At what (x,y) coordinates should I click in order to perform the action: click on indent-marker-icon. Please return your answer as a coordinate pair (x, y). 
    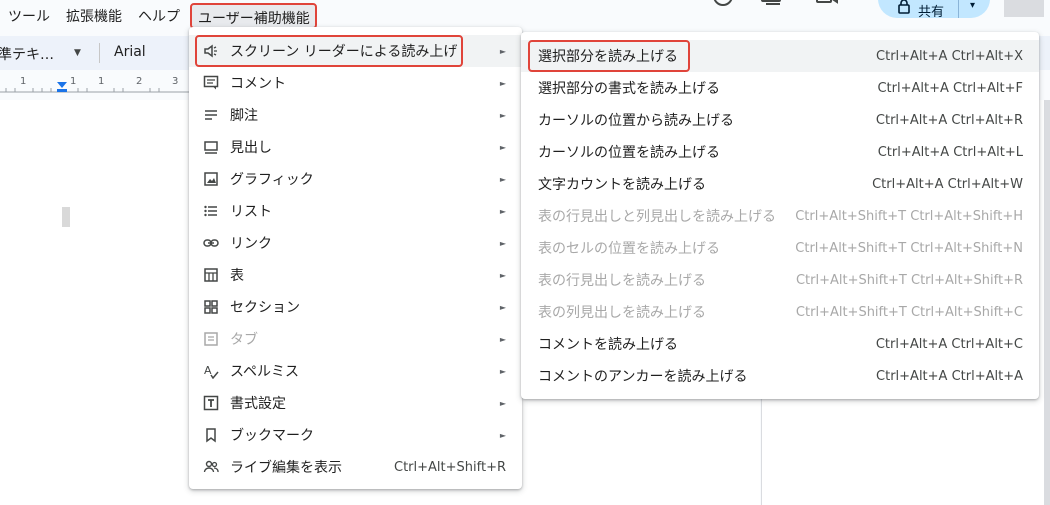
    Looking at the image, I should click on (62, 85).